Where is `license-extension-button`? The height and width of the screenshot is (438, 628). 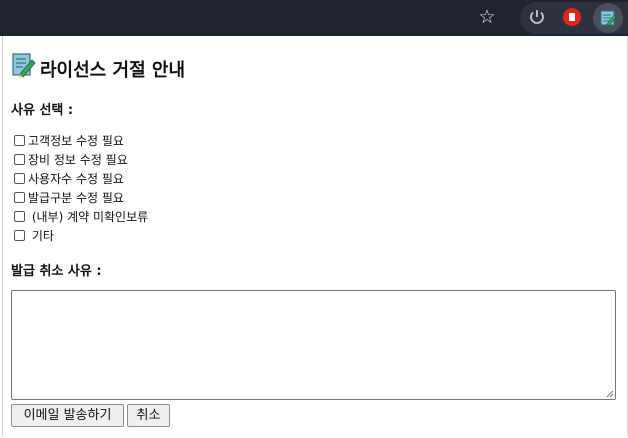
license-extension-button is located at coordinates (608, 18).